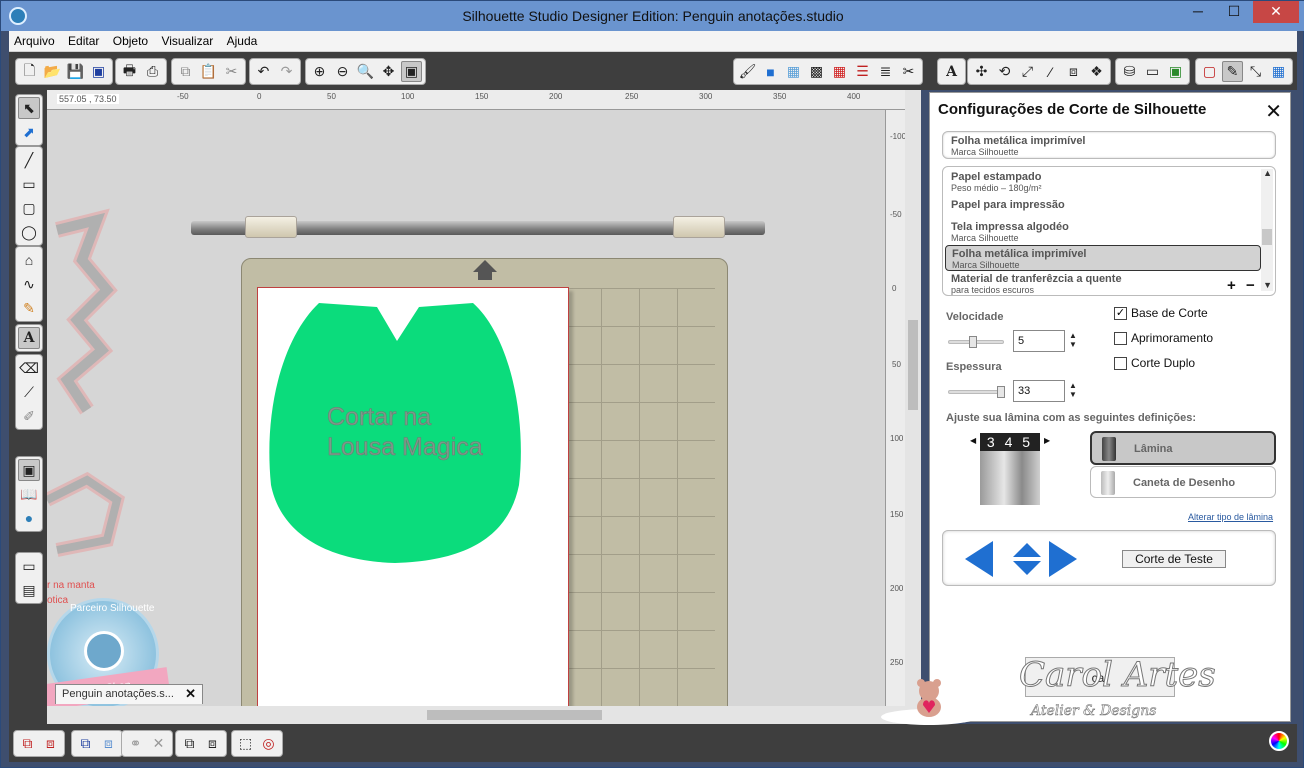  I want to click on list-item: Papel estampado Peso médio – 180g/m², so click(1103, 182).